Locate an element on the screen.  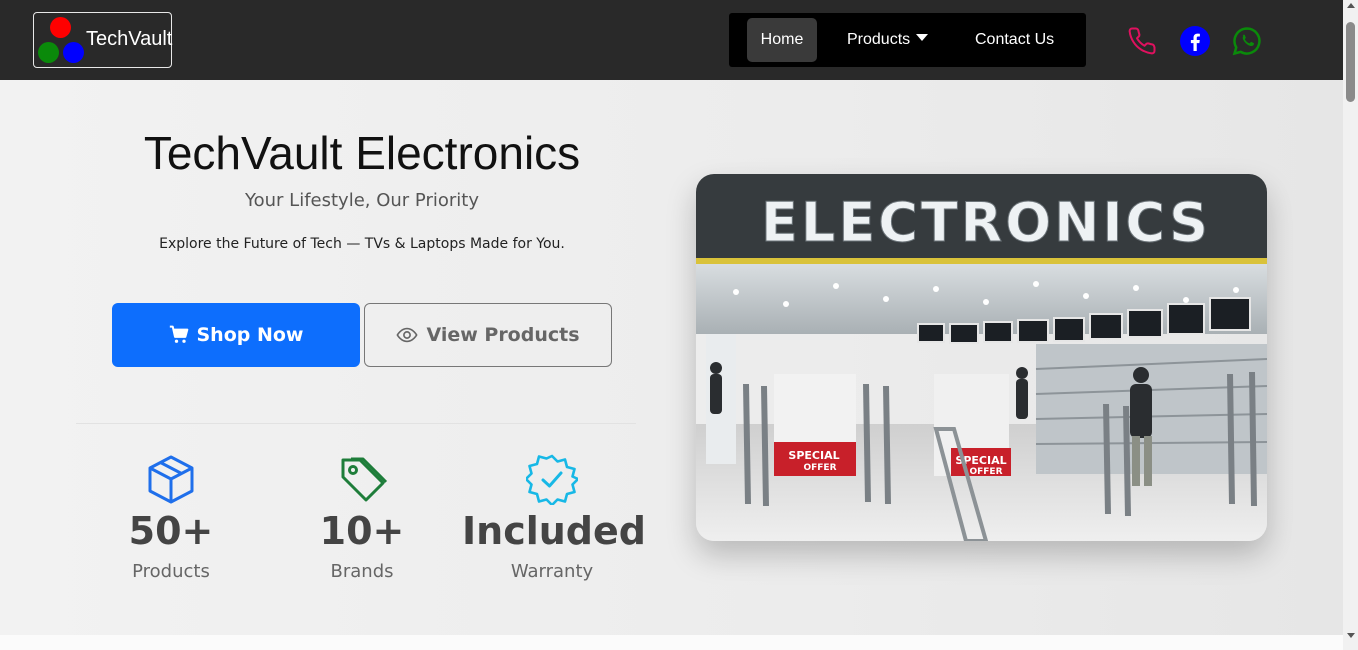
stat-brands-value: 10+ is located at coordinates (362, 531).